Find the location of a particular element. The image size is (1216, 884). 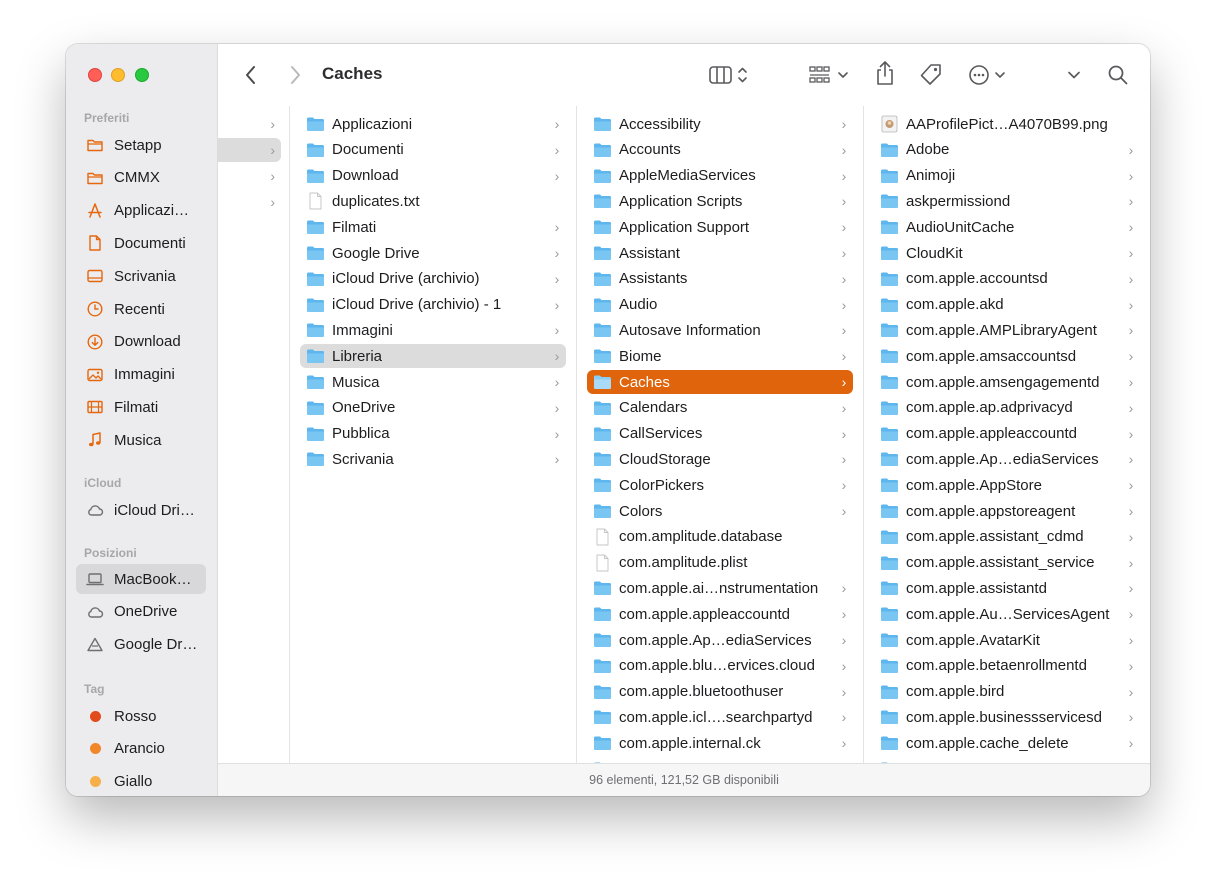

folder-row: Libreria › is located at coordinates (433, 356).